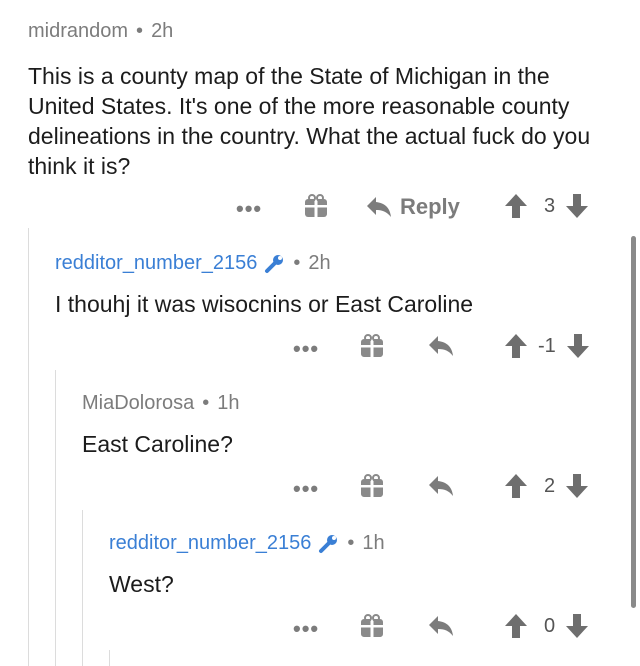 The width and height of the screenshot is (640, 666). Describe the element at coordinates (78, 31) in the screenshot. I see `comment-author: midrandom` at that location.